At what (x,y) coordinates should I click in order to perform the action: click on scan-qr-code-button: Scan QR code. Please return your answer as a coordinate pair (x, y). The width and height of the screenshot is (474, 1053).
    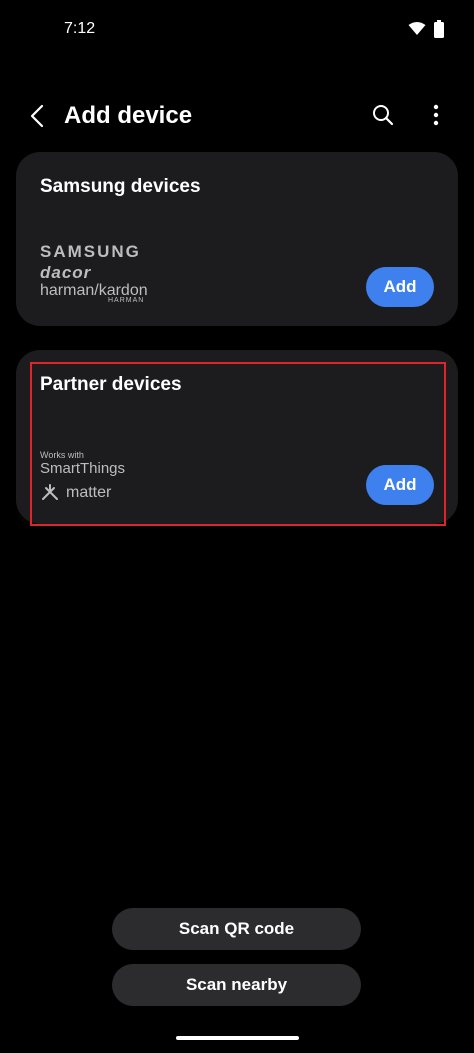
    Looking at the image, I should click on (236, 929).